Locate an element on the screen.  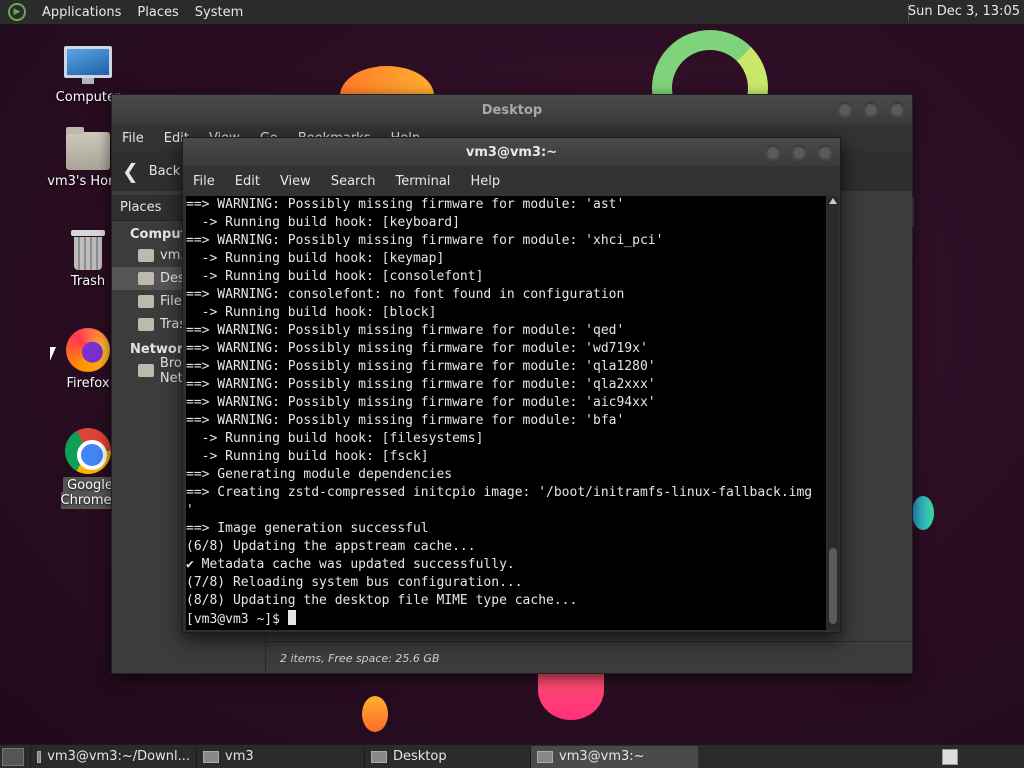
network-icon is located at coordinates (146, 370).